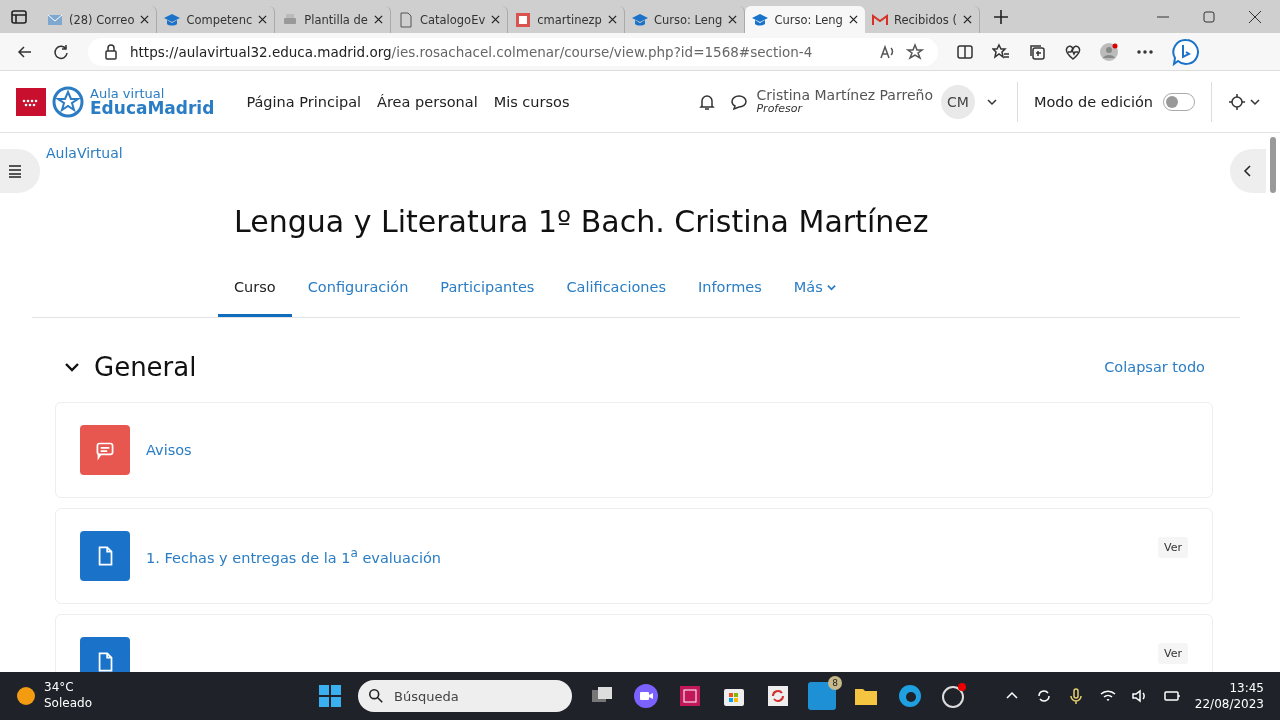  Describe the element at coordinates (531, 101) in the screenshot. I see `nav-link: Mis cursos` at that location.